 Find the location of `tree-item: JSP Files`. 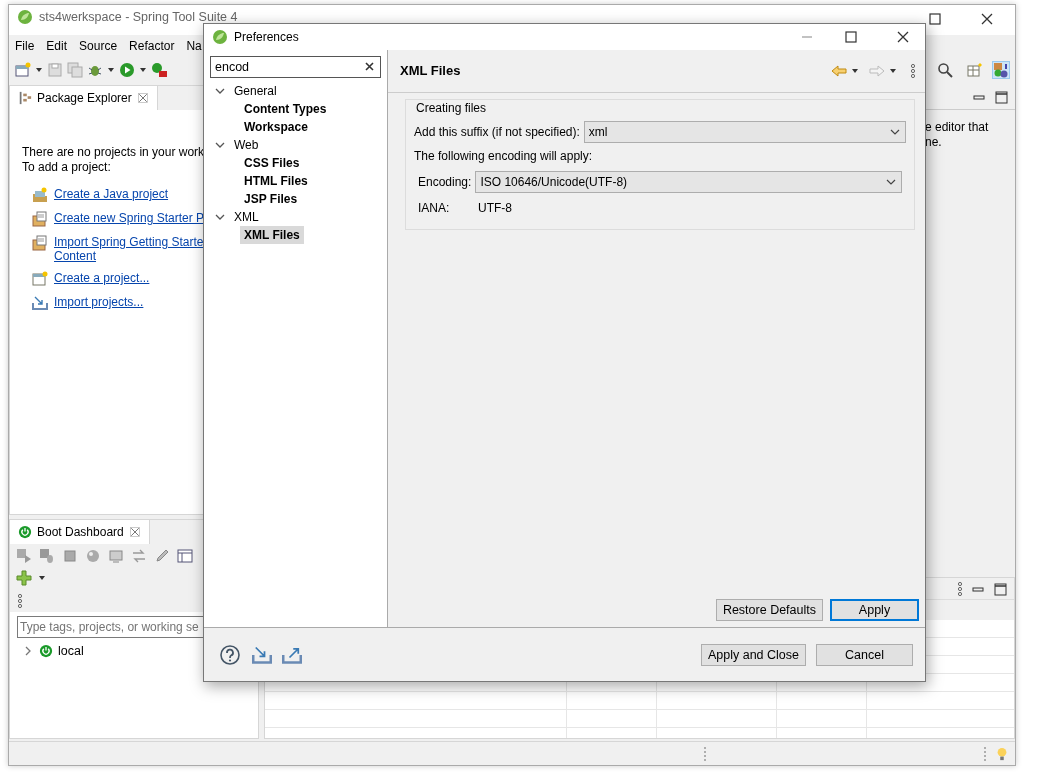

tree-item: JSP Files is located at coordinates (271, 199).